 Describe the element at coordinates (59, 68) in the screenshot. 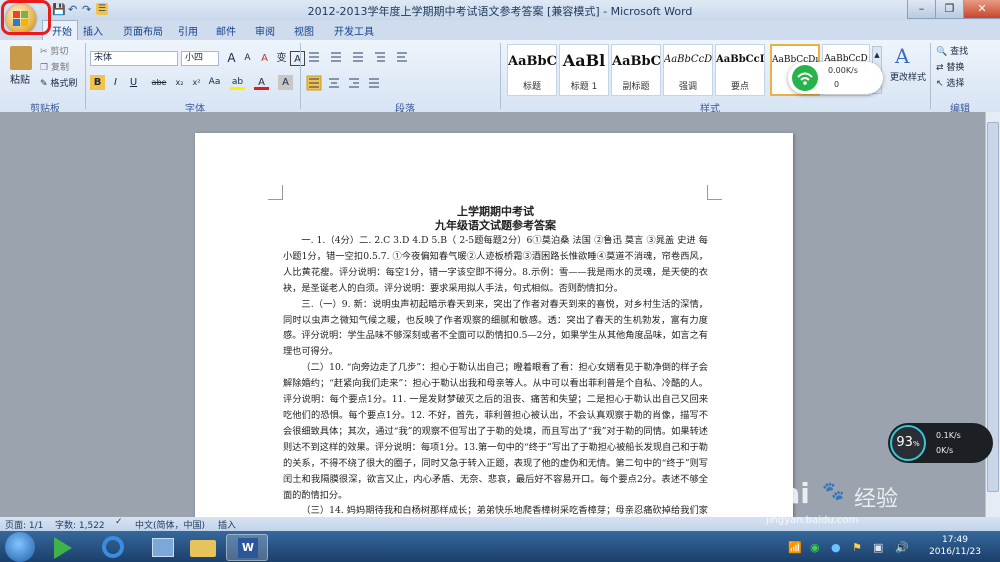

I see `copy-label: 复制` at that location.